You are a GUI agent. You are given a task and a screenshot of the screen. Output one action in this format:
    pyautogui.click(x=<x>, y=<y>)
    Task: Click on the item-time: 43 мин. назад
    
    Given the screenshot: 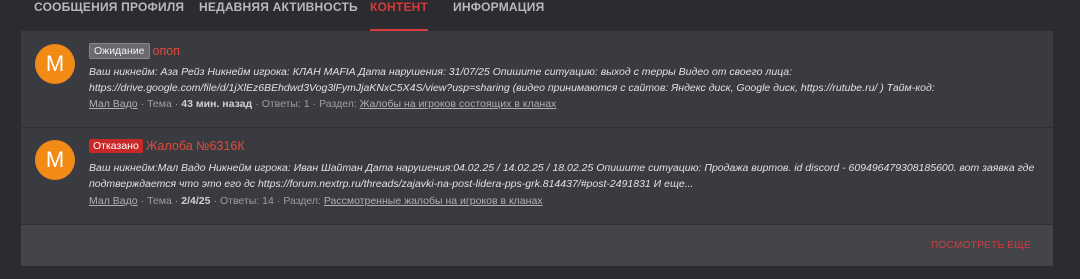 What is the action you would take?
    pyautogui.click(x=217, y=104)
    